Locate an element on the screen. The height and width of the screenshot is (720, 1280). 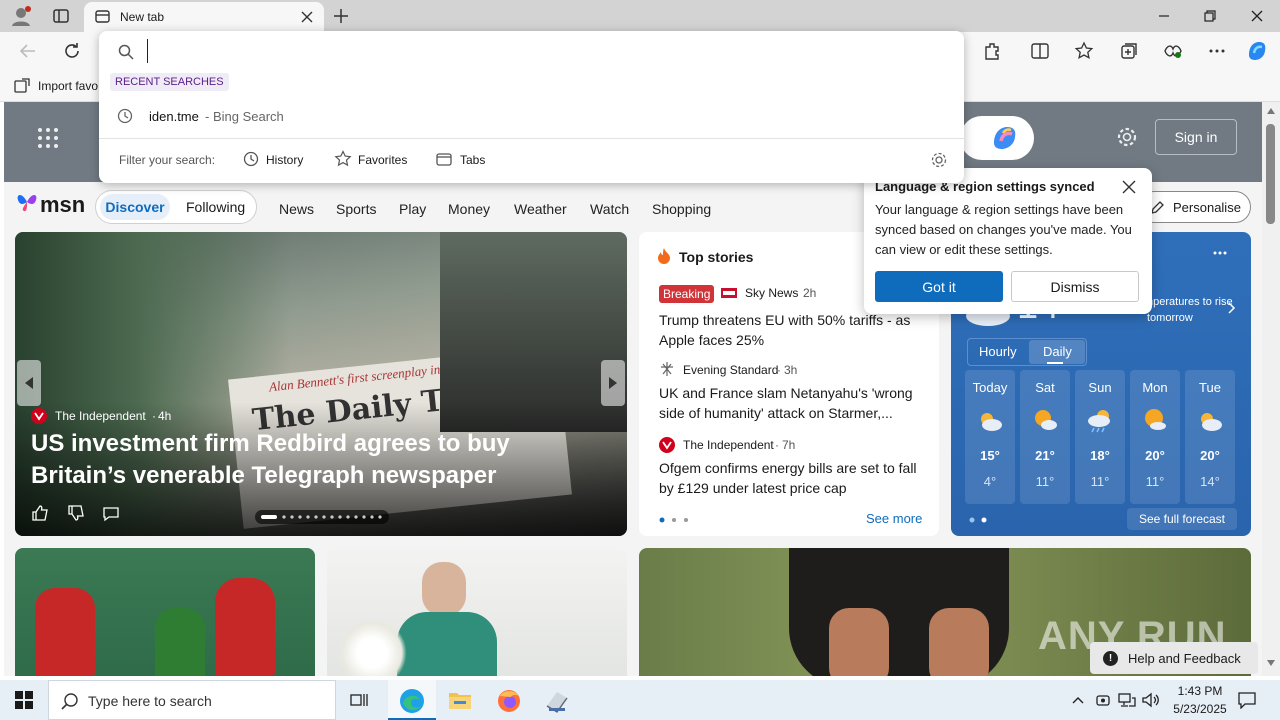
weather-note: nperatures to rise tomorrow is located at coordinates (1193, 310).